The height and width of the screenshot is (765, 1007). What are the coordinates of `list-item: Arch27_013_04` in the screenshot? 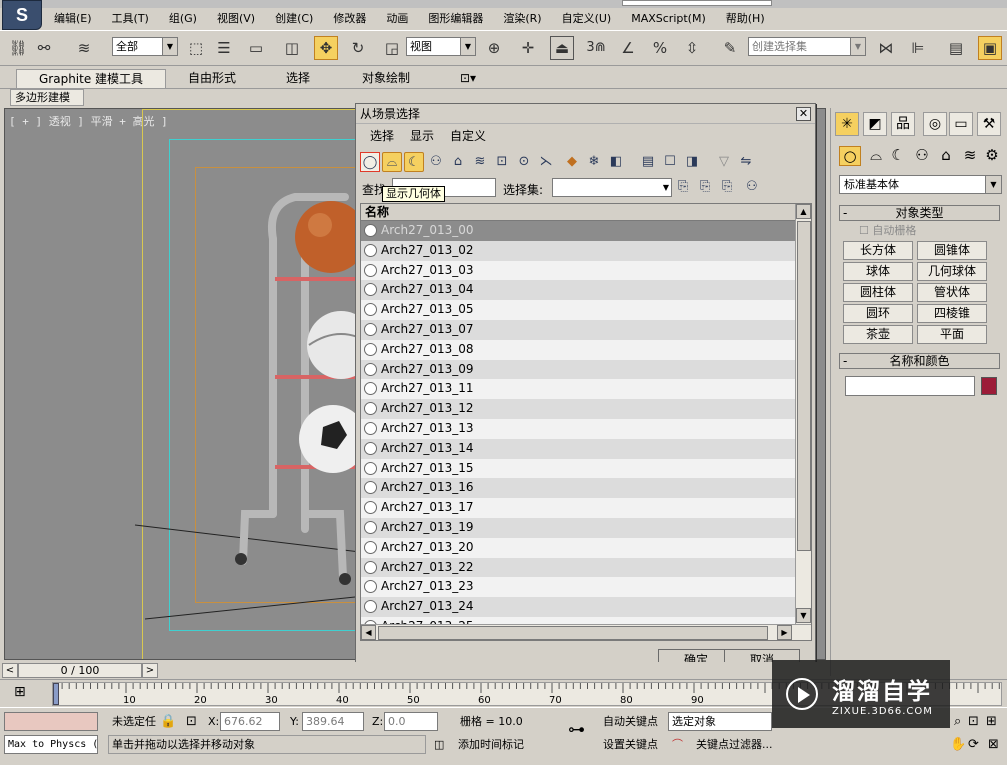 It's located at (578, 290).